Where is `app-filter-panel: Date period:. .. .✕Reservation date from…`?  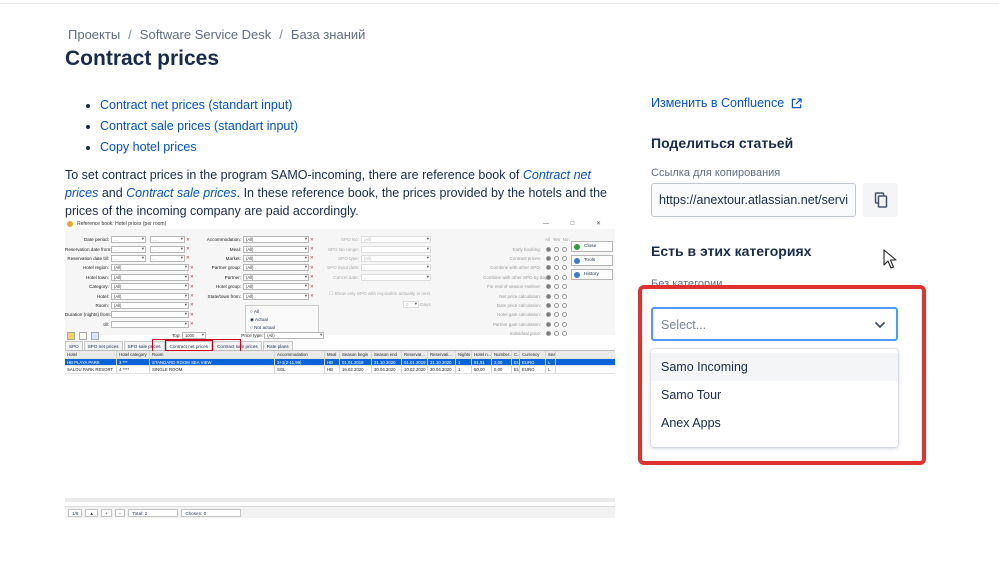
app-filter-panel: Date period:. .. .✕Reservation date from… is located at coordinates (340, 283).